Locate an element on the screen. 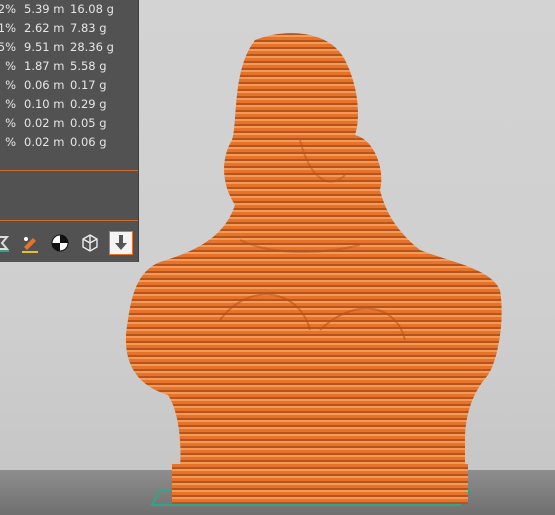  view-toolbar is located at coordinates (69, 243).